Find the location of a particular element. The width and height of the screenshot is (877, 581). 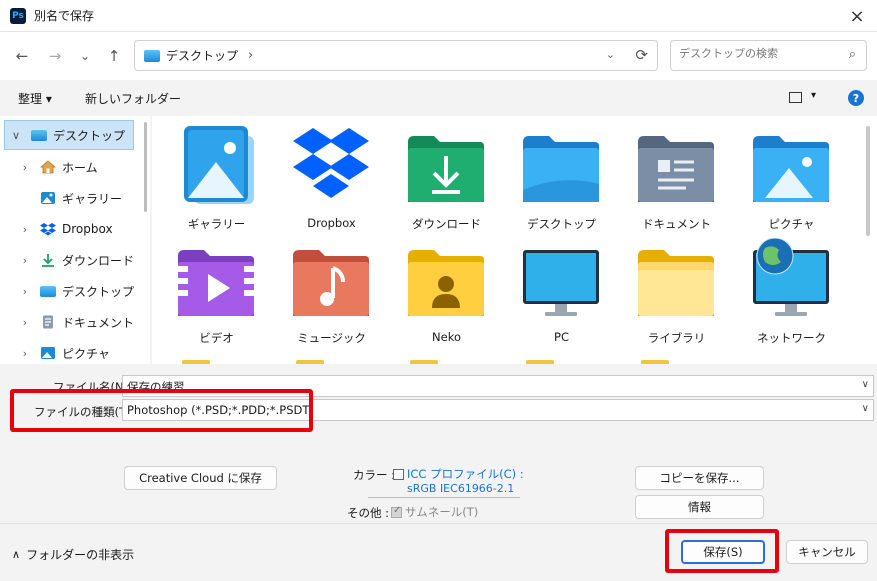

desktop-folder-icon is located at coordinates (561, 166).